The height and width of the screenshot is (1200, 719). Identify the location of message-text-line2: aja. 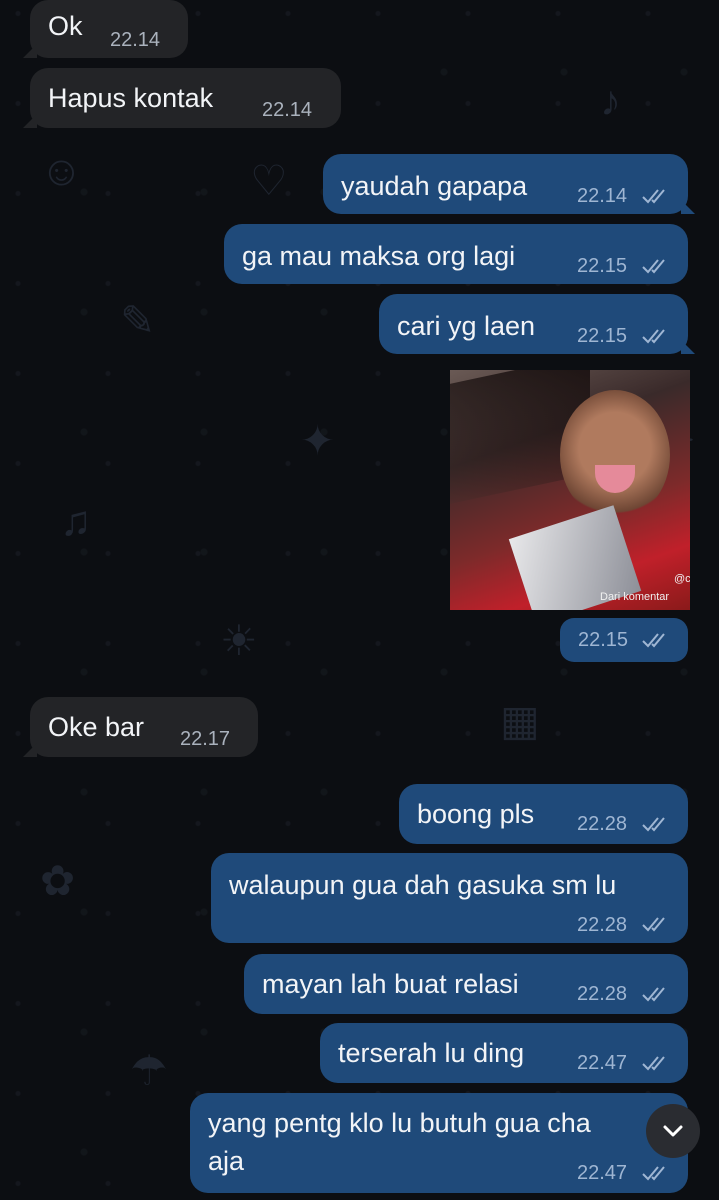
(226, 1161).